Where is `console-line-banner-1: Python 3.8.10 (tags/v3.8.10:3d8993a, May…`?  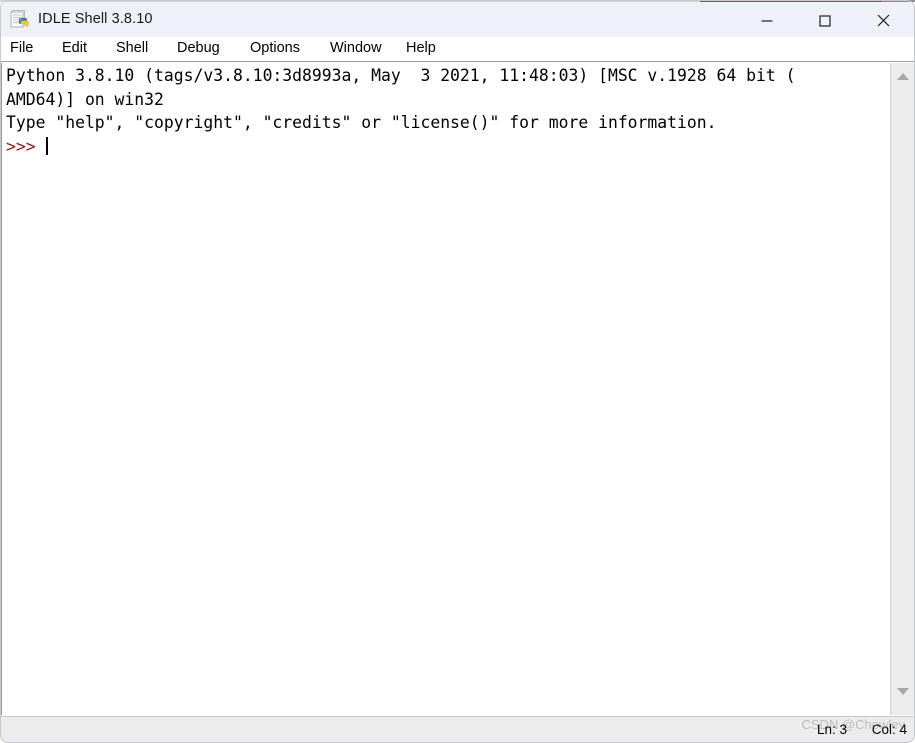
console-line-banner-1: Python 3.8.10 (tags/v3.8.10:3d8993a, May… is located at coordinates (401, 75).